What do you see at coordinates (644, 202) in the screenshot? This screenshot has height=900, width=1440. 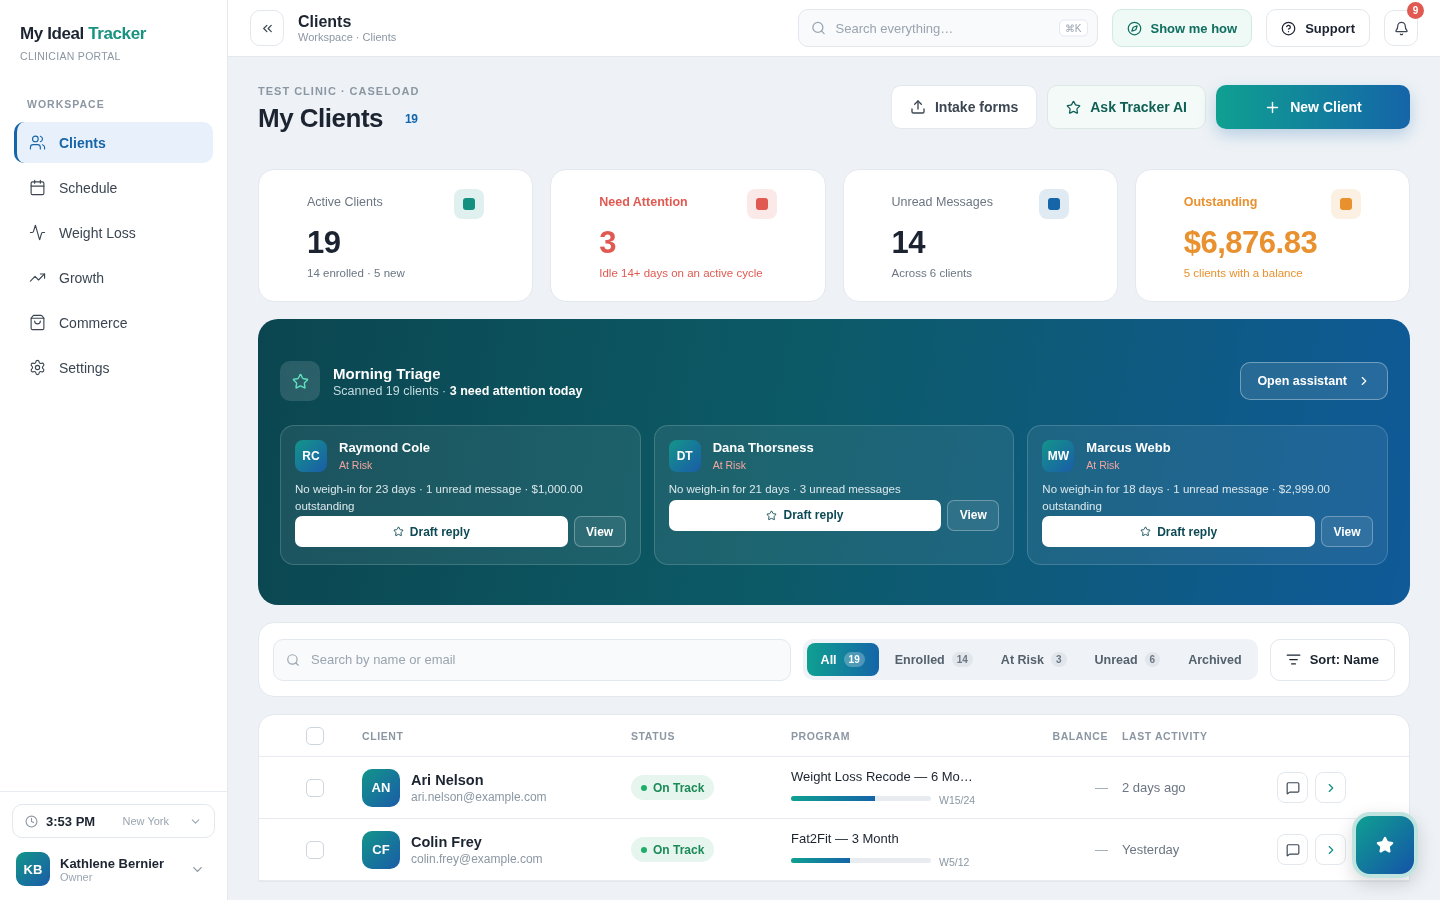 I see `stat-label: Need Attention` at bounding box center [644, 202].